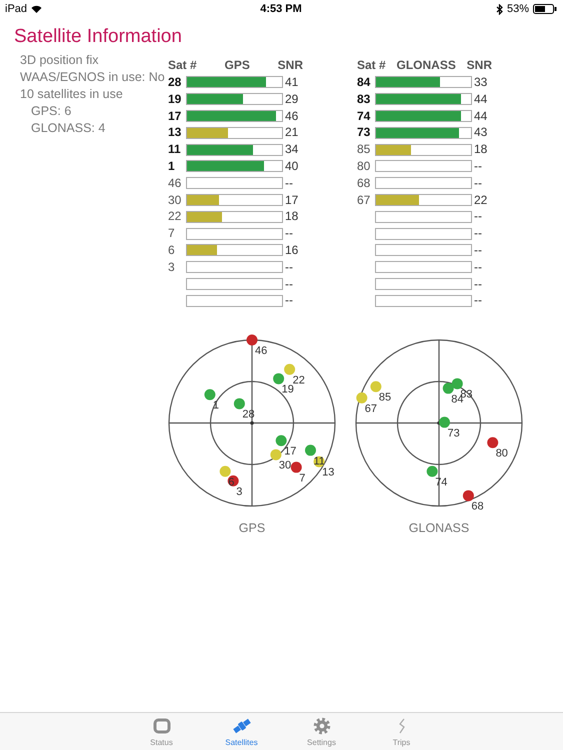 Image resolution: width=563 pixels, height=750 pixels. Describe the element at coordinates (261, 351) in the screenshot. I see `satellite-label: 46` at that location.